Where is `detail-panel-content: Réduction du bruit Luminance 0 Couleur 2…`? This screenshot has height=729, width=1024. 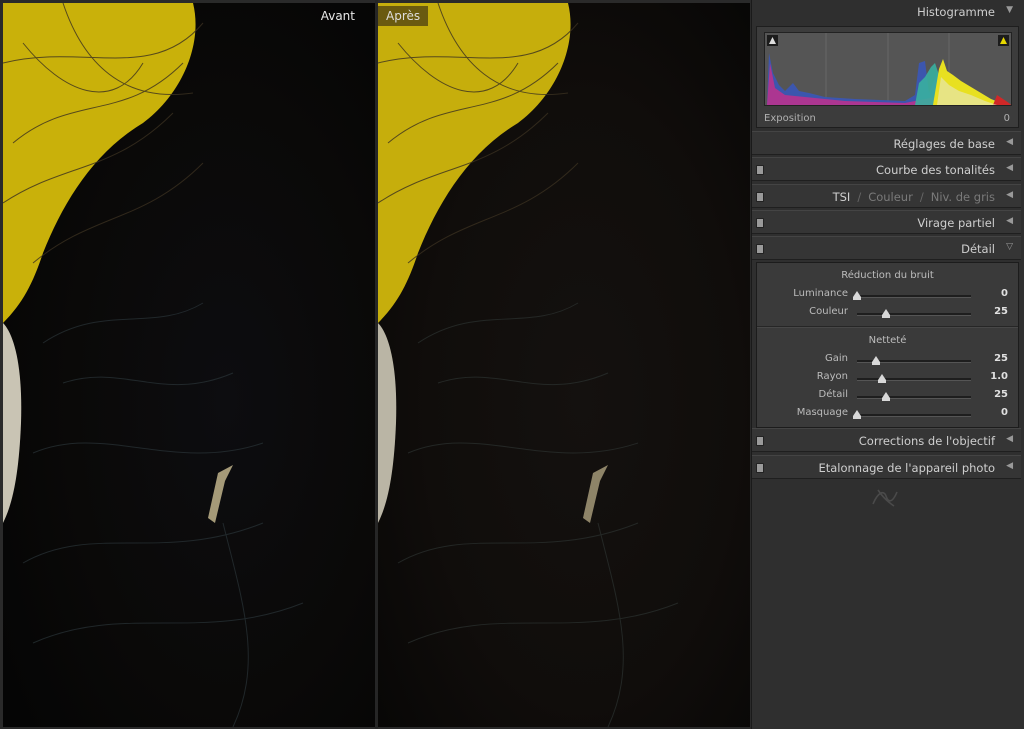
detail-panel-content: Réduction du bruit Luminance 0 Couleur 2… is located at coordinates (887, 345).